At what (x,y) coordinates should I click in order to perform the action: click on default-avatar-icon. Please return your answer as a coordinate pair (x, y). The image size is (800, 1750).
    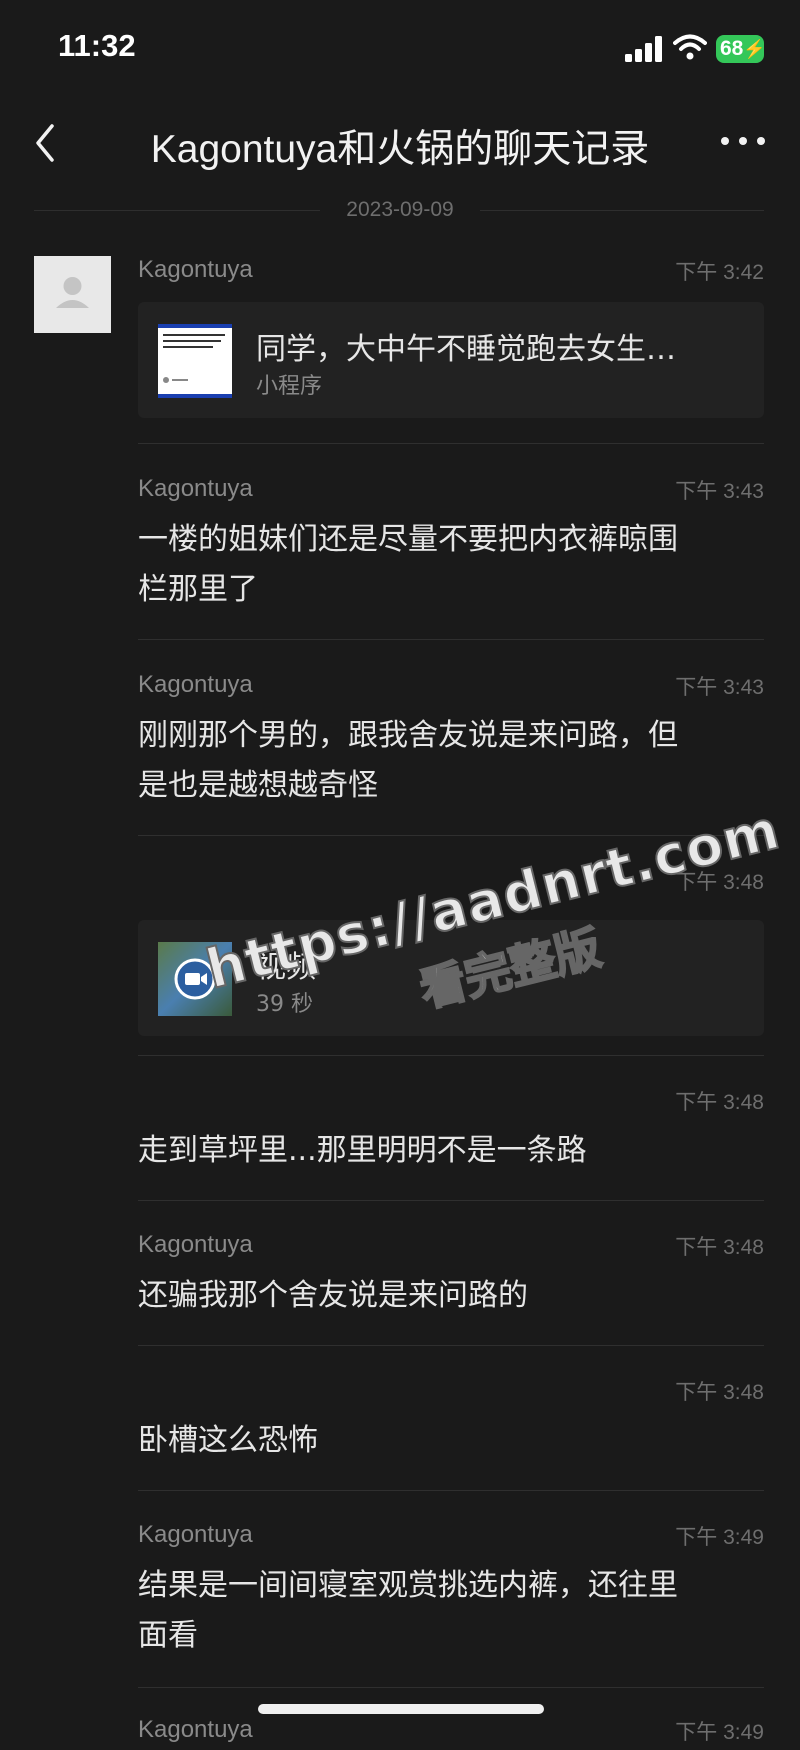
    Looking at the image, I should click on (72, 292).